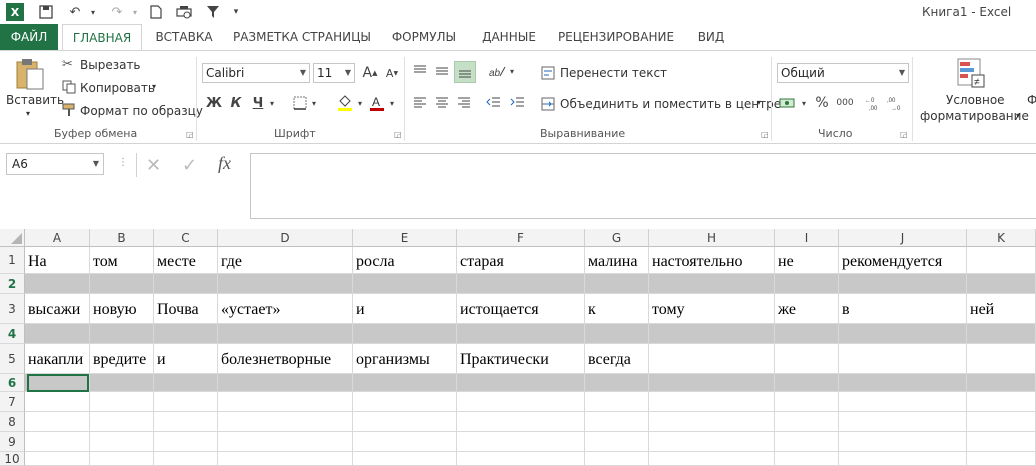 Image resolution: width=1036 pixels, height=466 pixels. What do you see at coordinates (405, 309) in the screenshot?
I see `cell-e3: и` at bounding box center [405, 309].